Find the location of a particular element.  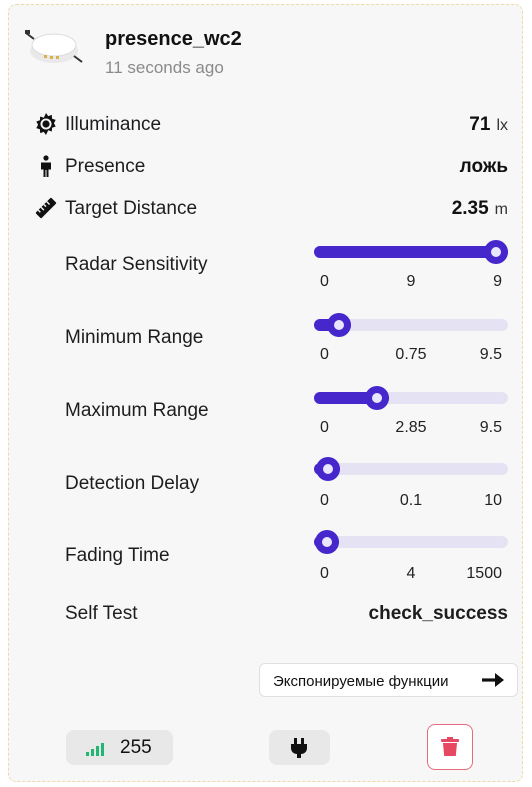

self-test-label: Self Test is located at coordinates (101, 613).